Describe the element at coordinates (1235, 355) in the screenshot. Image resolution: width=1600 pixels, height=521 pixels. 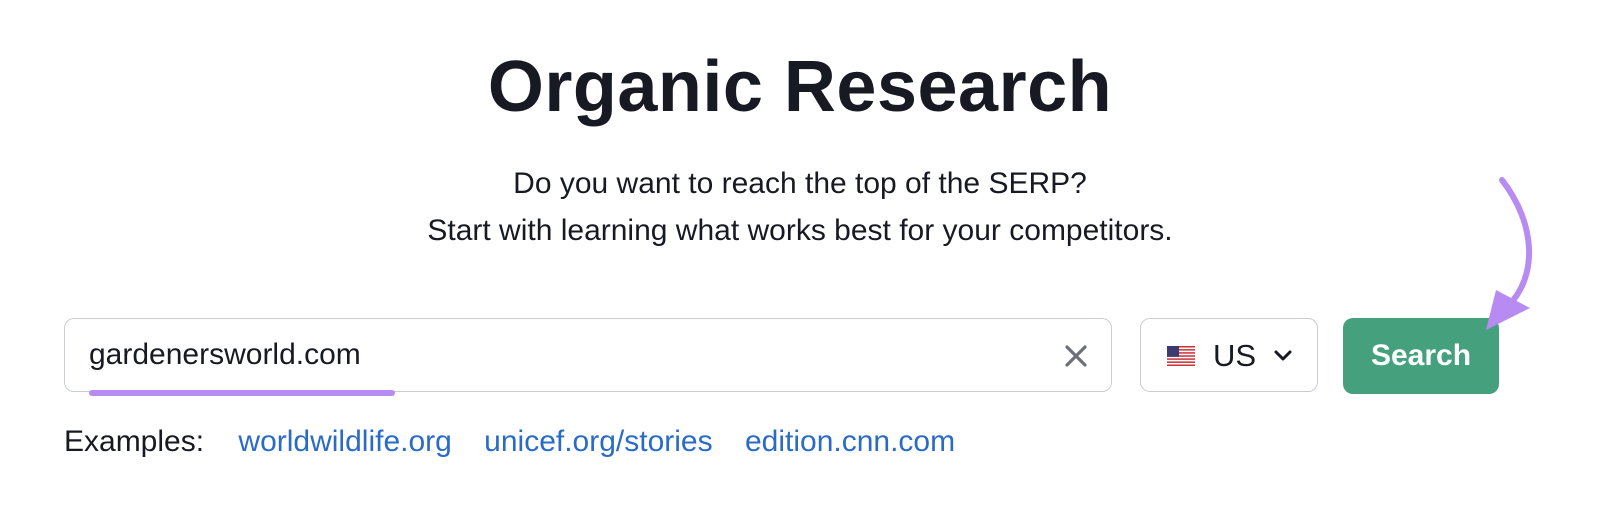
I see `database-label: US` at that location.